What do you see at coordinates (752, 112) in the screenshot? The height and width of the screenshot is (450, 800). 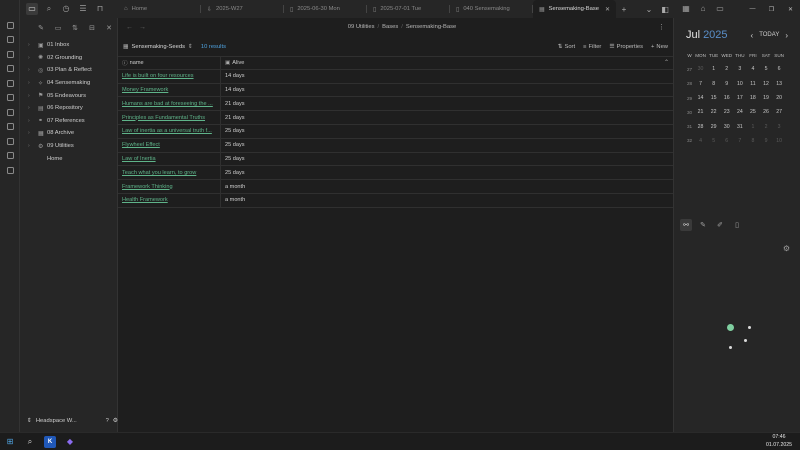 I see `calendar-day: 25` at bounding box center [752, 112].